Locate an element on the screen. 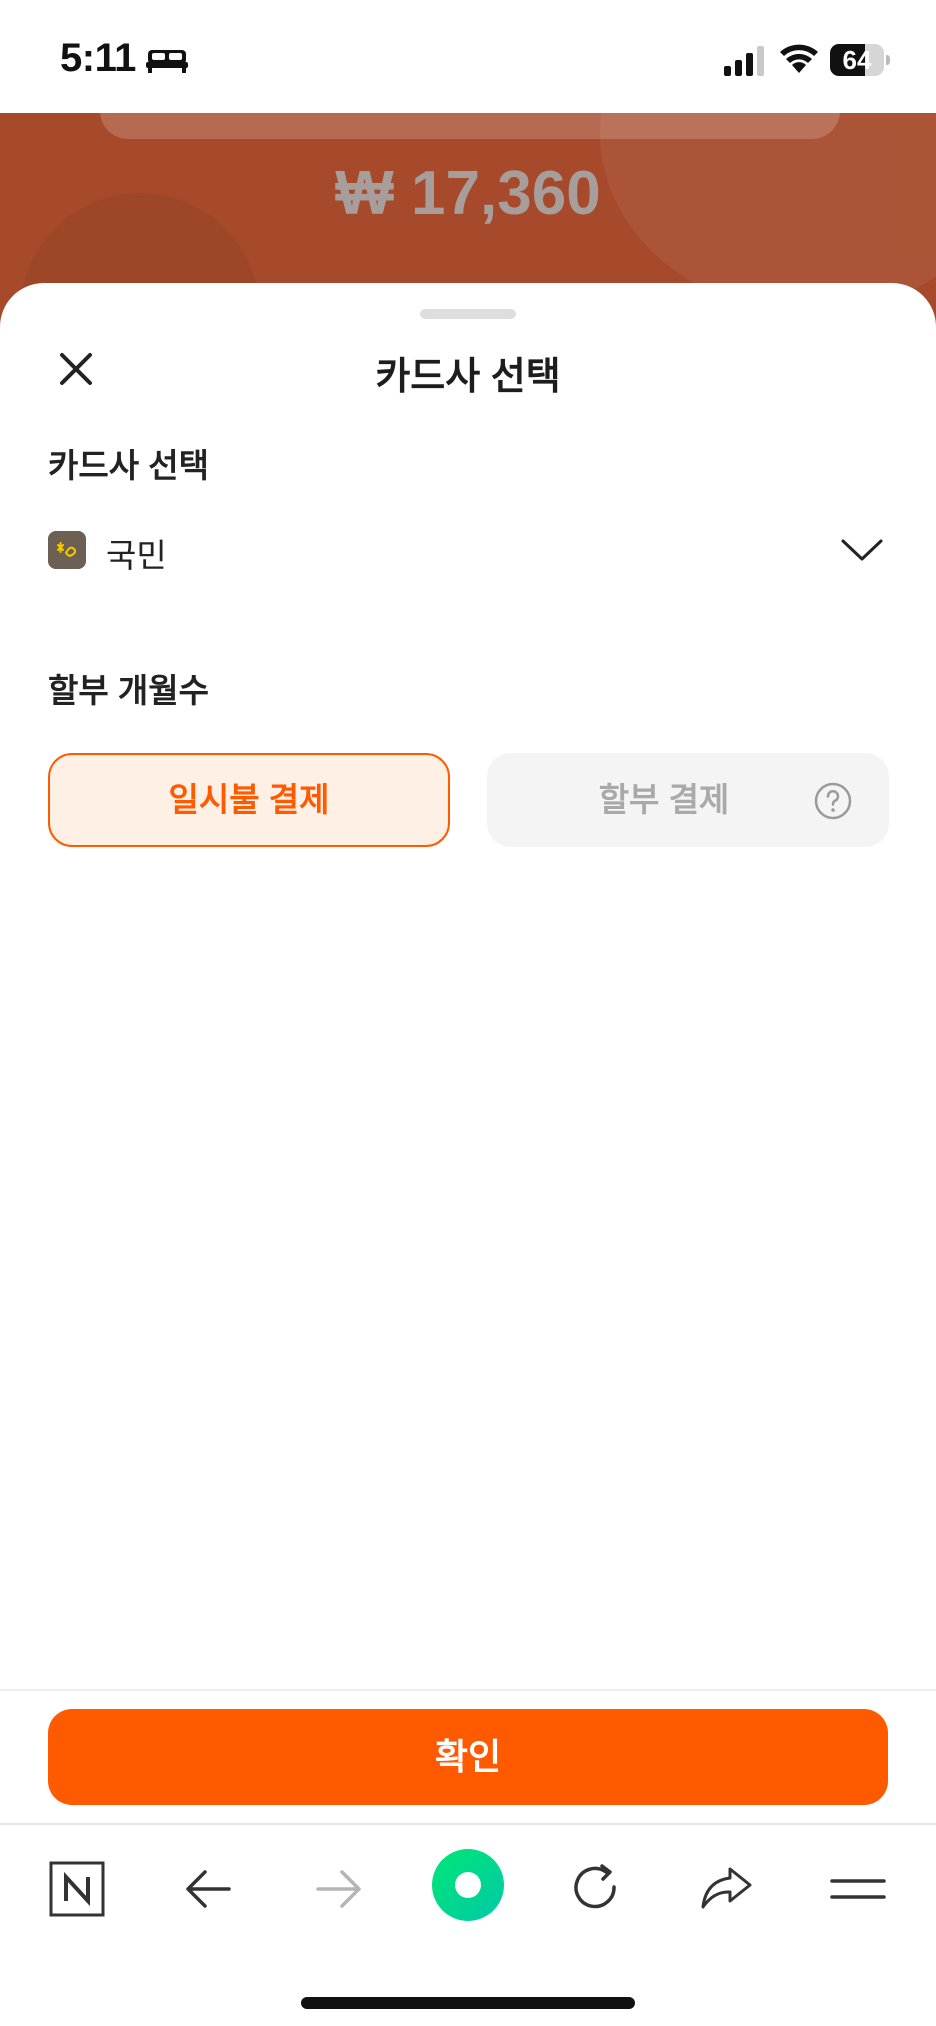 The width and height of the screenshot is (936, 2026). installment-payment-button: 할부 결제 is located at coordinates (688, 800).